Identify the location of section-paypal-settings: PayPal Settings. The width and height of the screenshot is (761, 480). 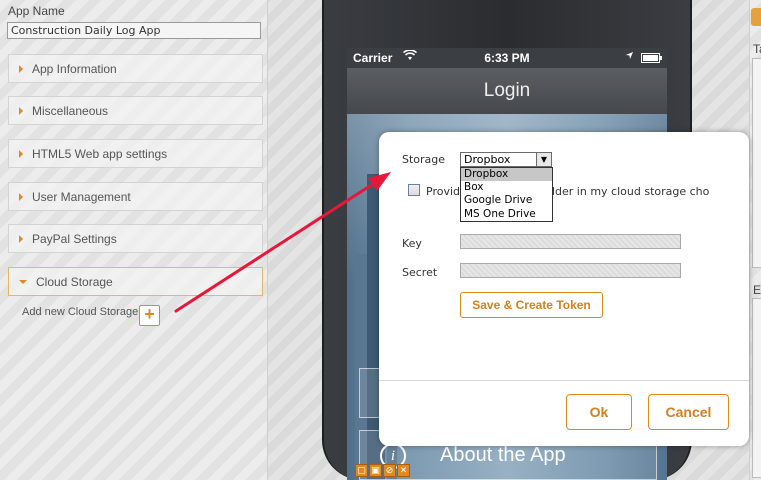
(135, 238).